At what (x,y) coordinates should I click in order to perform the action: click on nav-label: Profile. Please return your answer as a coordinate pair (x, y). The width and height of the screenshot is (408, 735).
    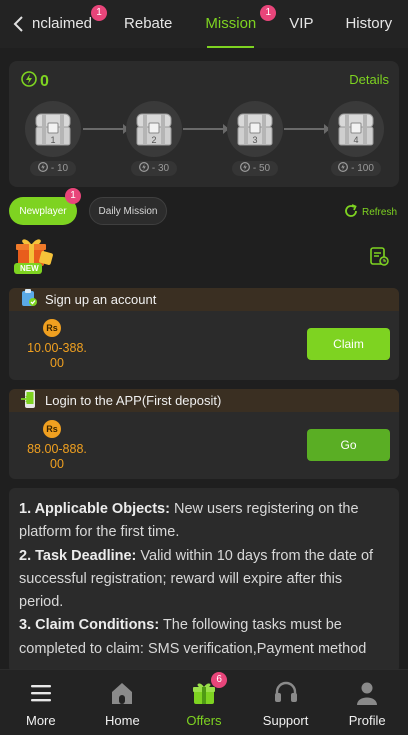
    Looking at the image, I should click on (367, 720).